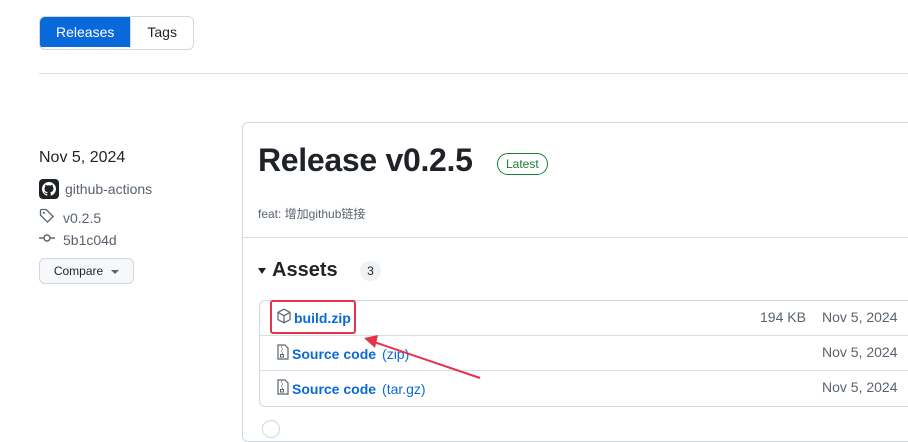  I want to click on asset-size: 194 KB, so click(783, 317).